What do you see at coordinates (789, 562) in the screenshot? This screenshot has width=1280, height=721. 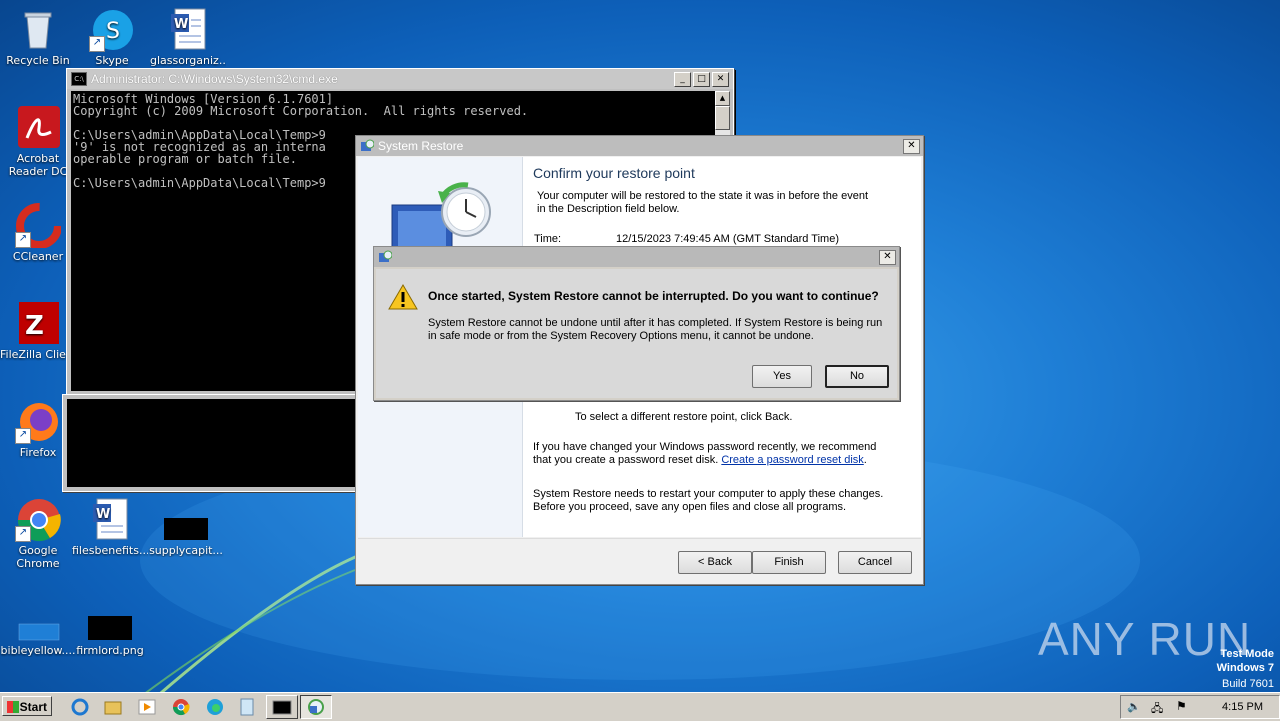 I see `finish-button: Finish` at bounding box center [789, 562].